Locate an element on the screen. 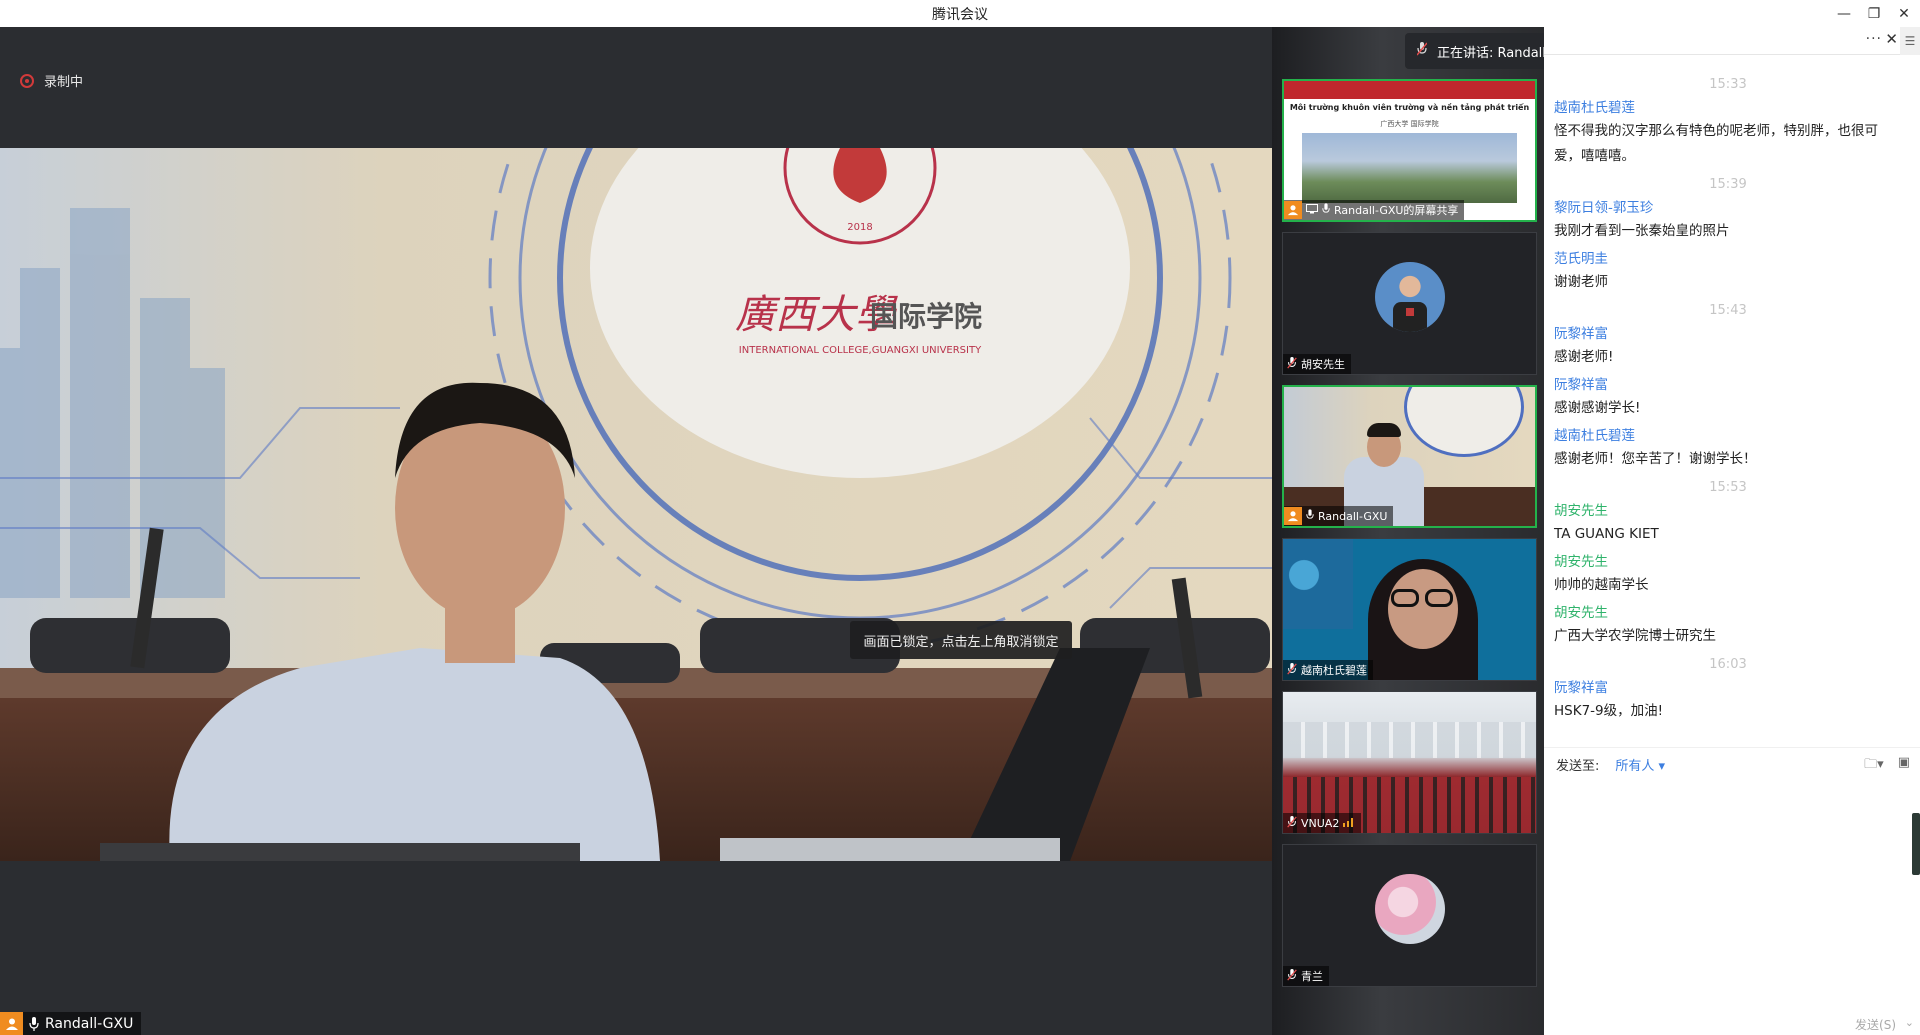  chat-text: 谢谢老师 is located at coordinates (1581, 282).